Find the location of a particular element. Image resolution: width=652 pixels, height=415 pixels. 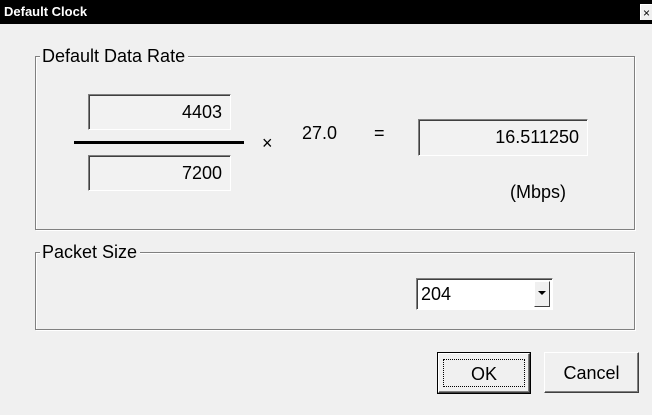

fraction-bar is located at coordinates (159, 142).